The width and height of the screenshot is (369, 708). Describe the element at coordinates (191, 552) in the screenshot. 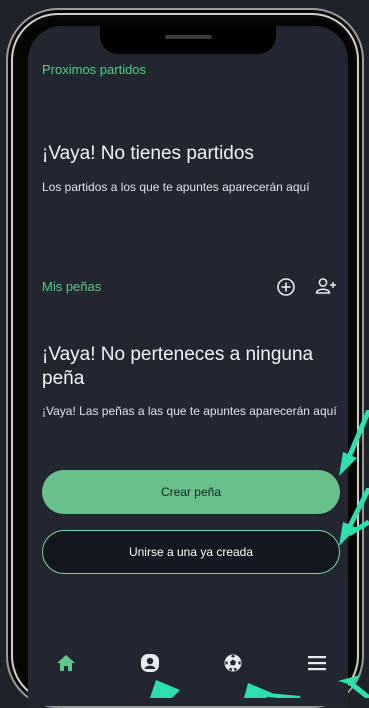

I see `join-group-button: Unirse a una ya creada` at that location.